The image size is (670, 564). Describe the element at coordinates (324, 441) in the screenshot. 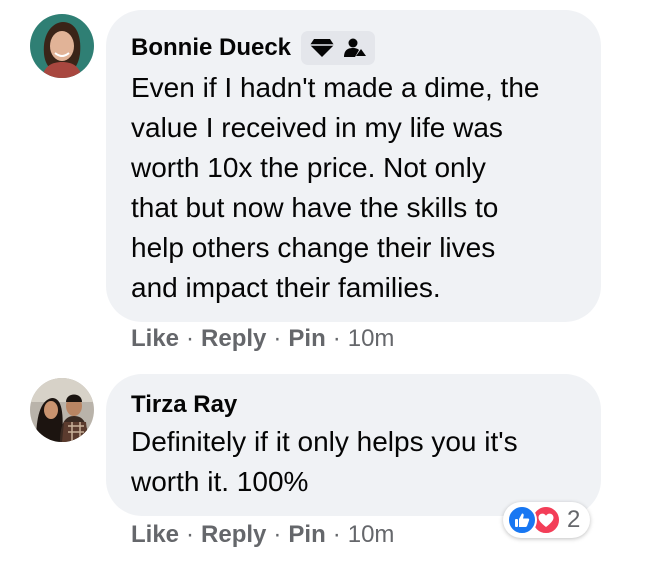

I see `comment-text-line: Definitely if it only helps you it's` at that location.